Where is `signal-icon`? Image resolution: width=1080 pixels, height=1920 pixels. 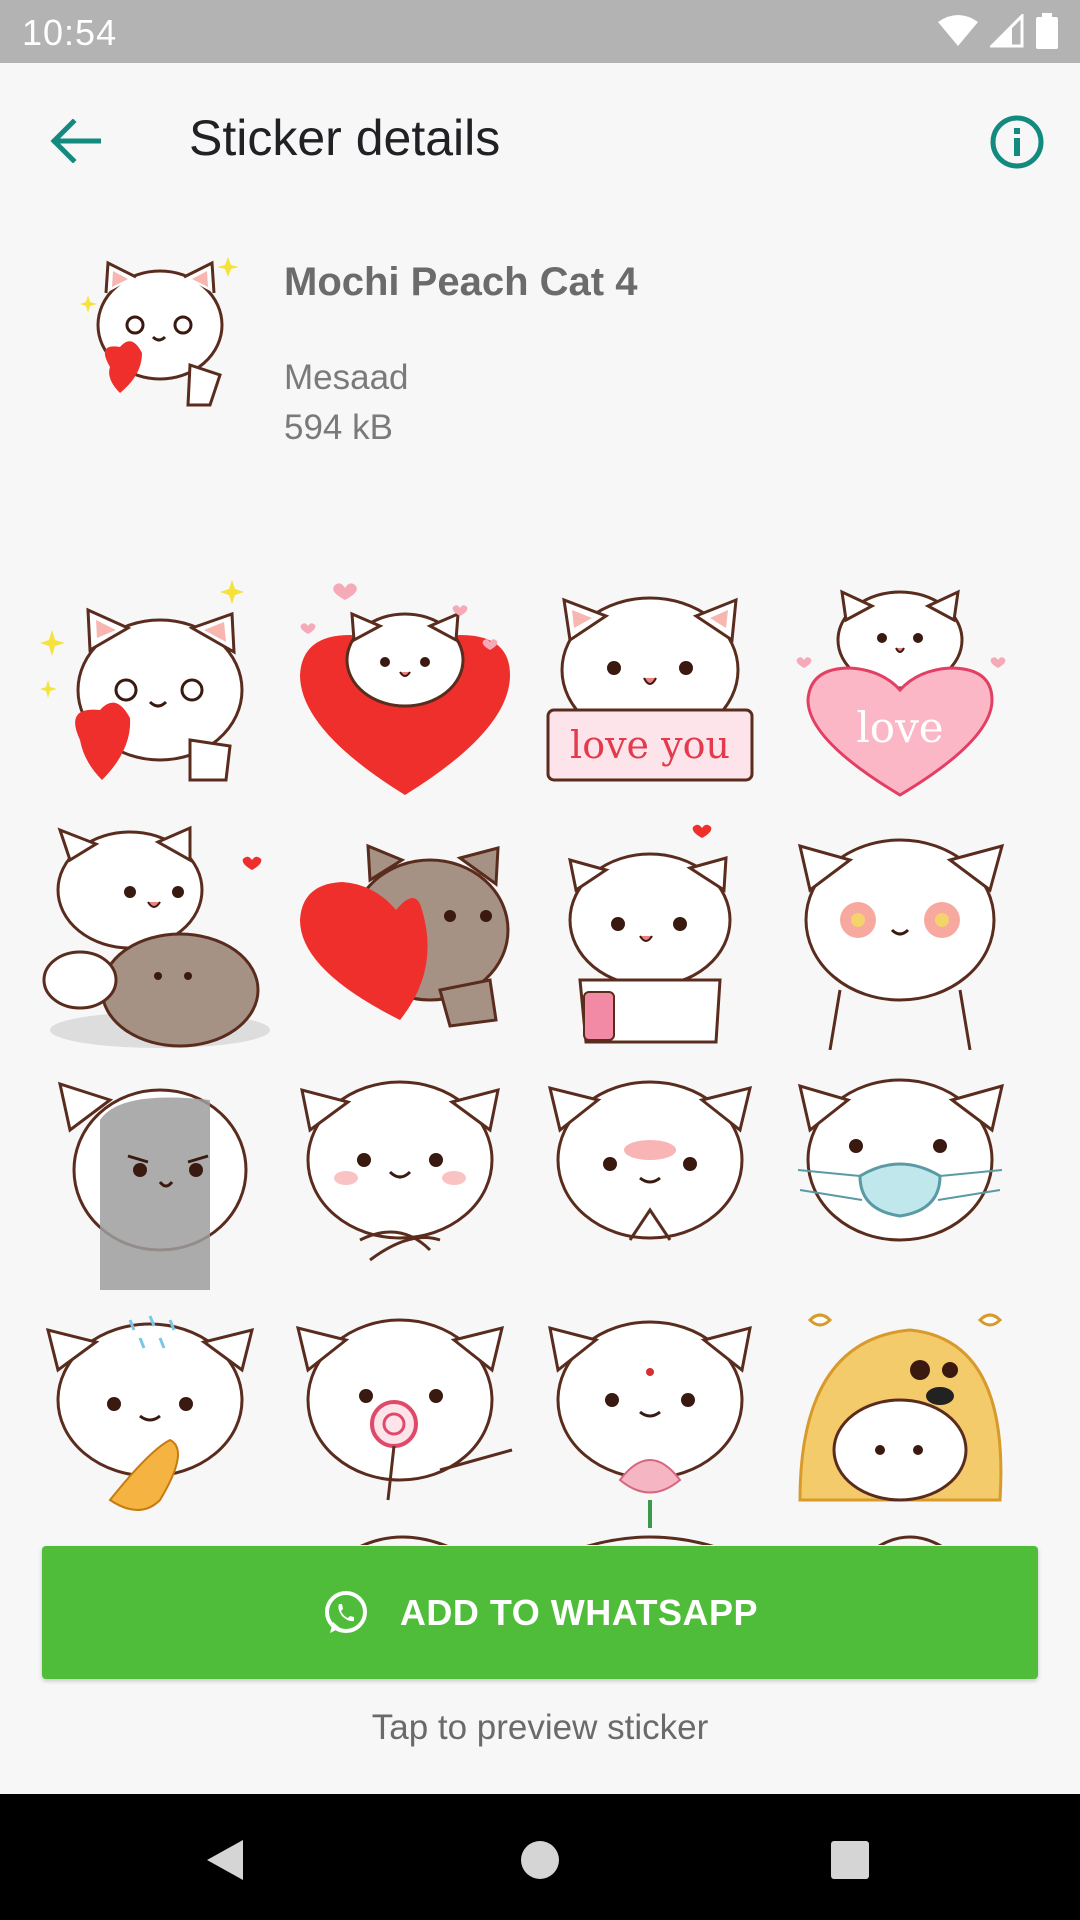 signal-icon is located at coordinates (1007, 31).